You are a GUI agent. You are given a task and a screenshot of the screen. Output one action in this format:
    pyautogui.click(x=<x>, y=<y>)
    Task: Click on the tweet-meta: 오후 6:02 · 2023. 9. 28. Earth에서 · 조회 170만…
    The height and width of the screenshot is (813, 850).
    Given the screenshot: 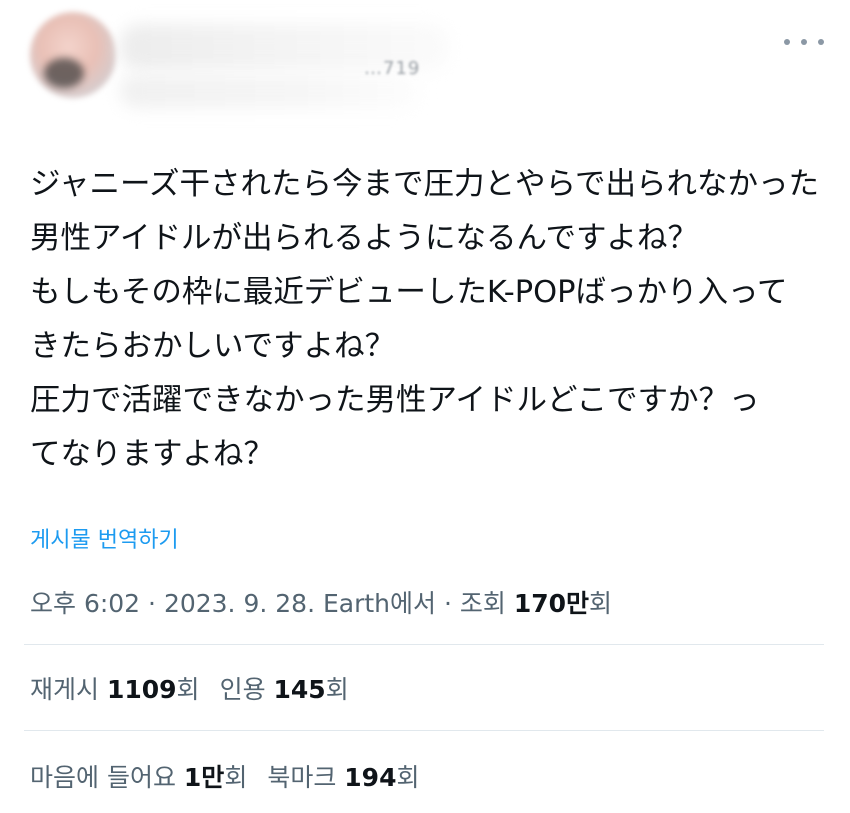 What is the action you would take?
    pyautogui.click(x=321, y=602)
    